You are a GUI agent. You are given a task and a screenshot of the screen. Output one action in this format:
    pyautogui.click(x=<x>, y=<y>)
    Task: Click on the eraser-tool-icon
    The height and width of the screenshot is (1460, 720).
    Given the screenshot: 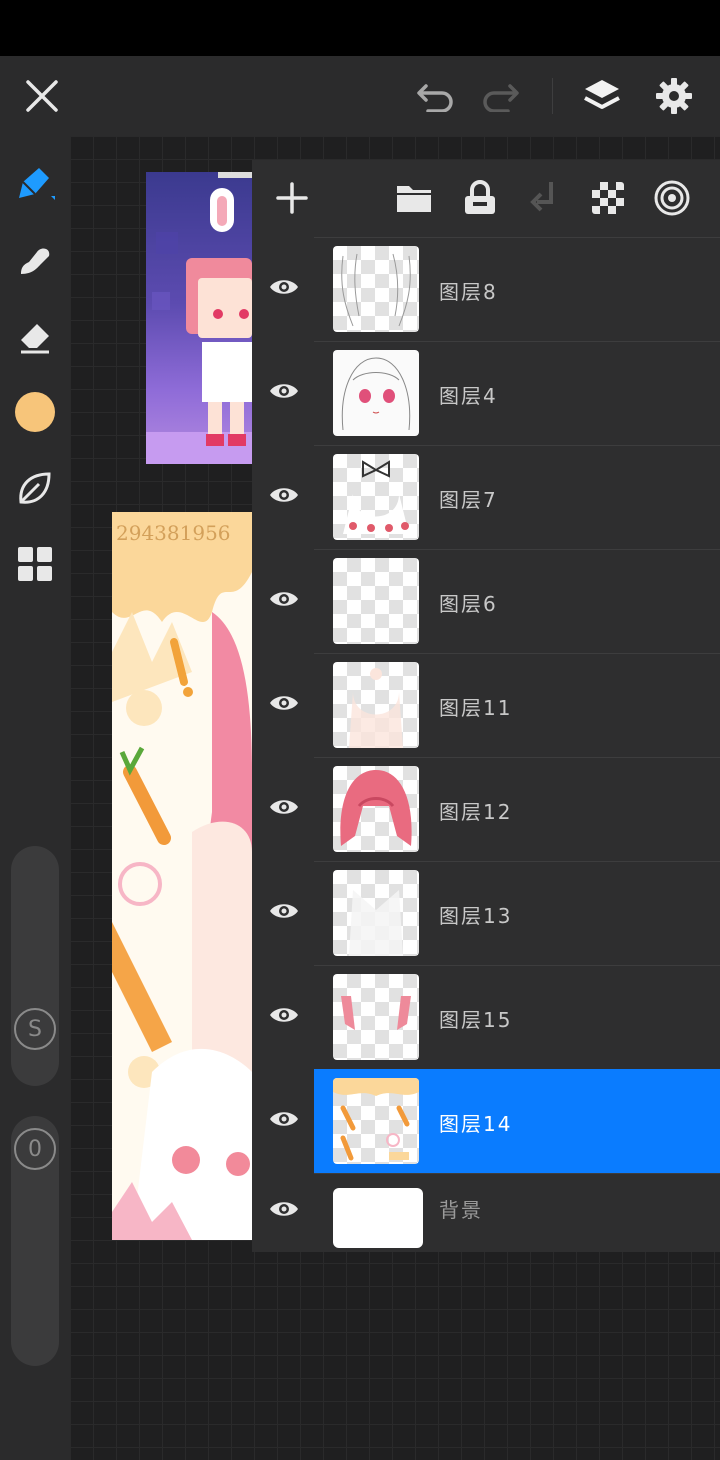 What is the action you would take?
    pyautogui.click(x=35, y=336)
    